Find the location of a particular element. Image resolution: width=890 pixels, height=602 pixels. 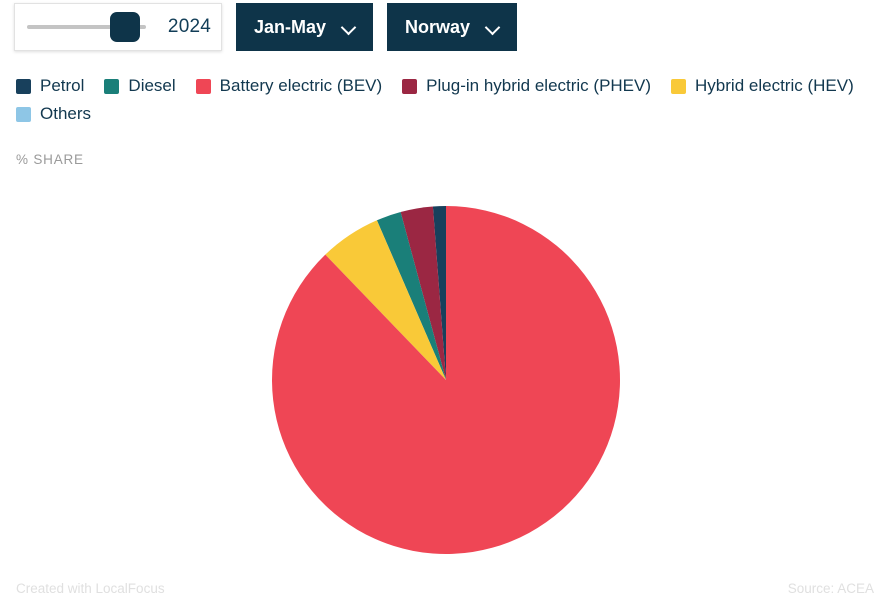

year-slider-control: 2024 is located at coordinates (118, 27).